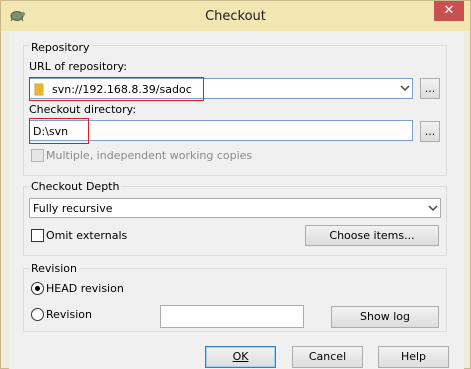 This screenshot has height=369, width=471. What do you see at coordinates (78, 66) in the screenshot?
I see `url-label: URL of repository:` at bounding box center [78, 66].